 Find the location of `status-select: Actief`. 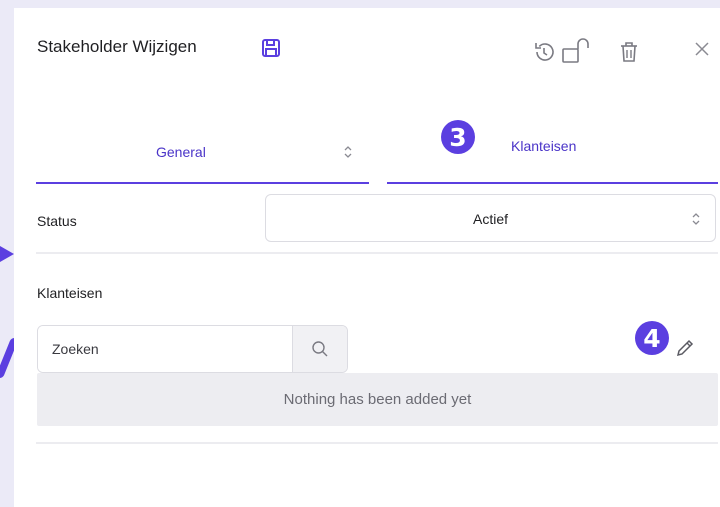

status-select: Actief is located at coordinates (490, 218).